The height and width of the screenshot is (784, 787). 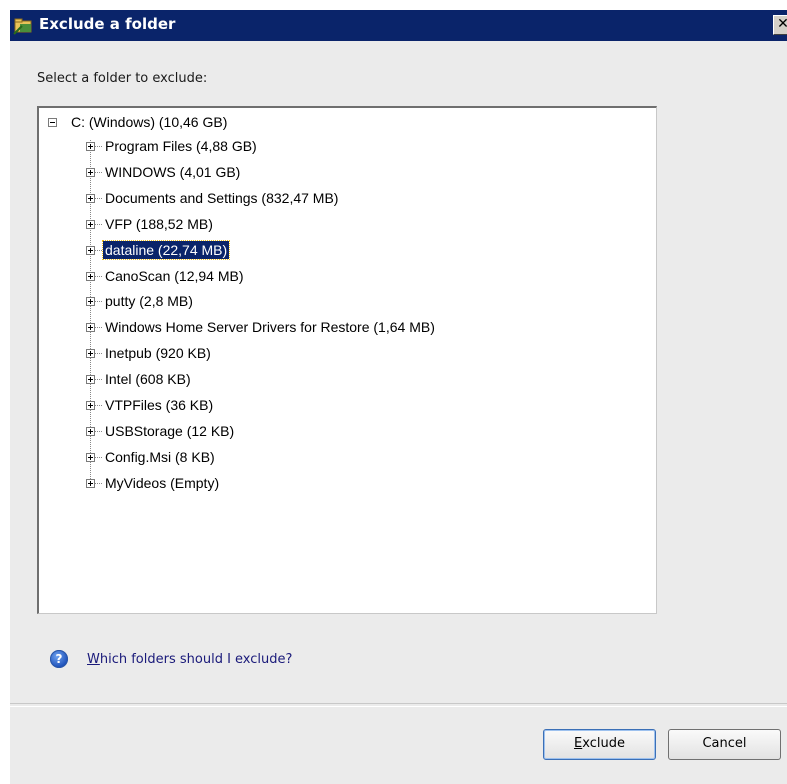 I want to click on tree-node-label: MyVideos (Empty), so click(x=162, y=483).